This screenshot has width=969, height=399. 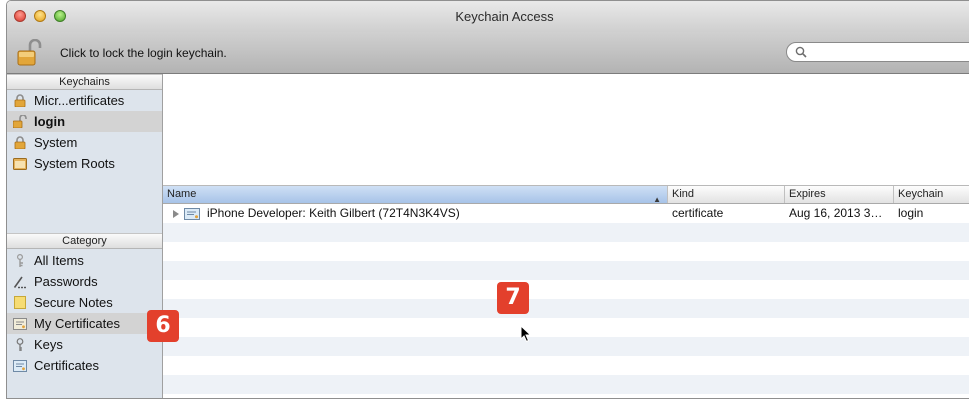 What do you see at coordinates (877, 52) in the screenshot?
I see `search-field` at bounding box center [877, 52].